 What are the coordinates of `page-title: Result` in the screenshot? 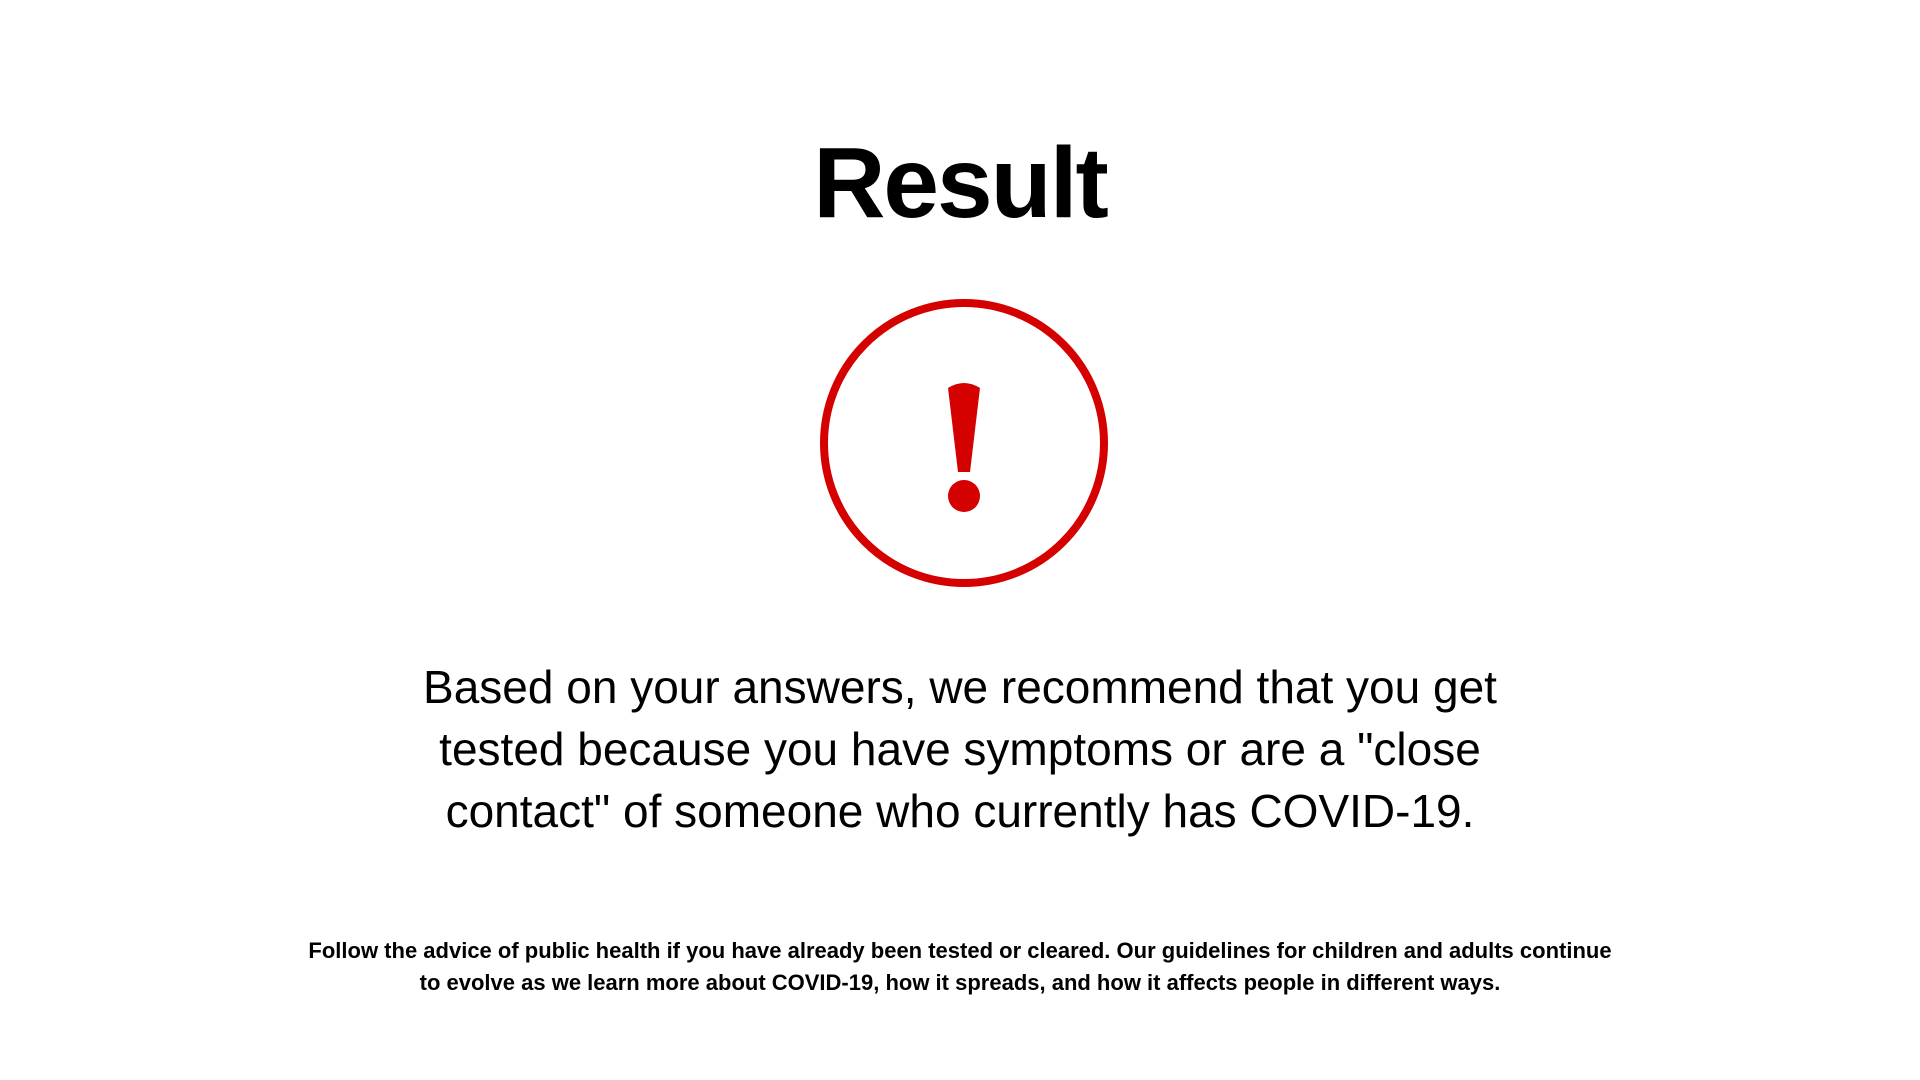 It's located at (961, 183).